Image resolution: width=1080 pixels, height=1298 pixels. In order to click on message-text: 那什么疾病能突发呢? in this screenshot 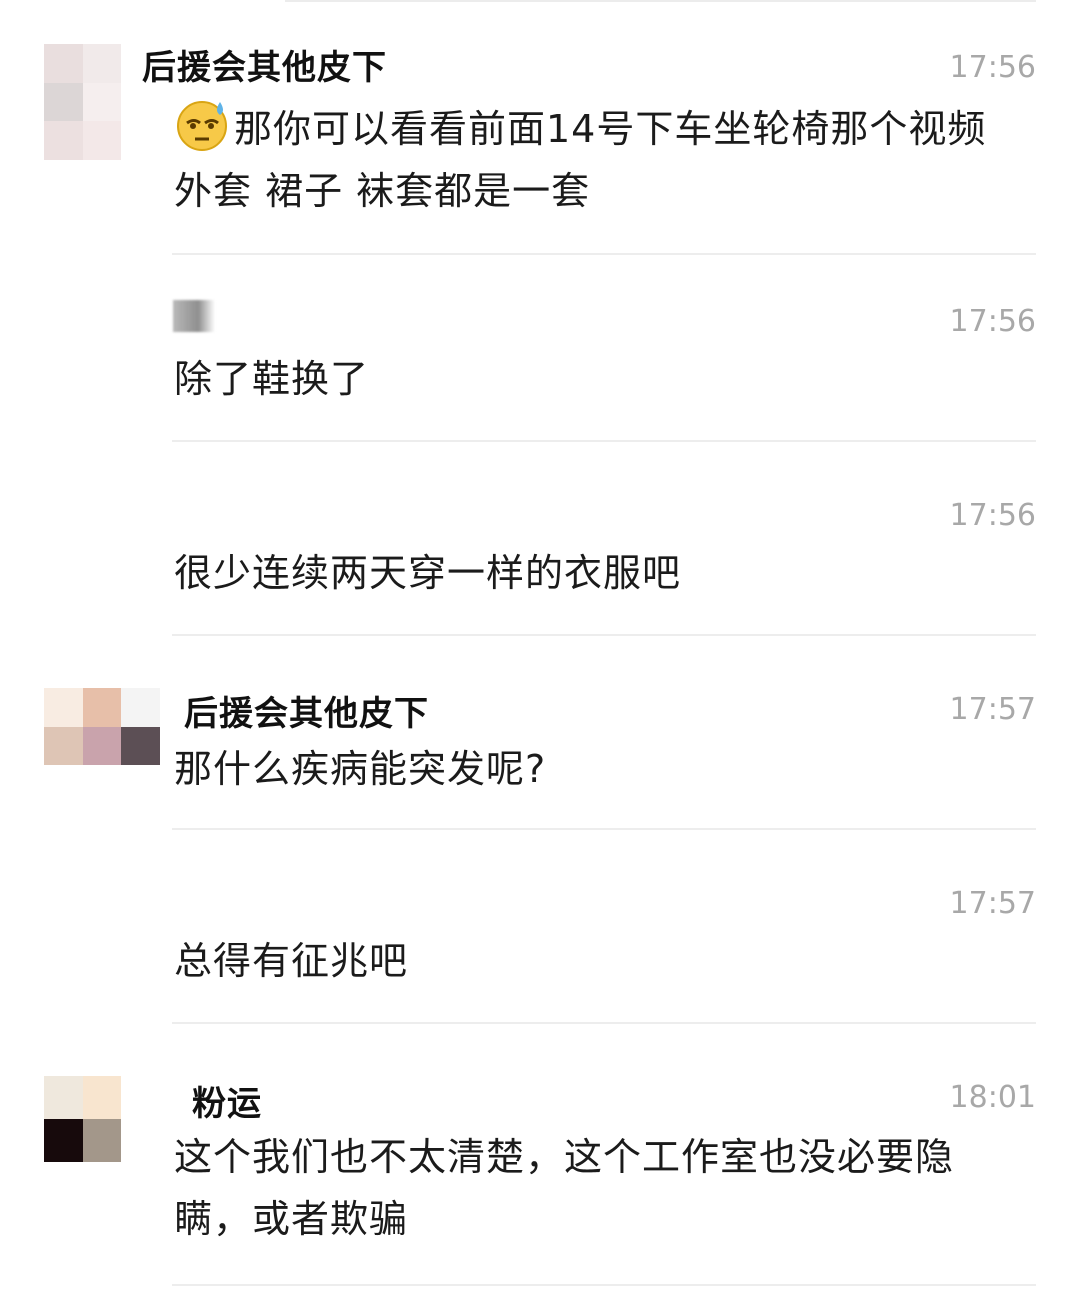, I will do `click(360, 769)`.